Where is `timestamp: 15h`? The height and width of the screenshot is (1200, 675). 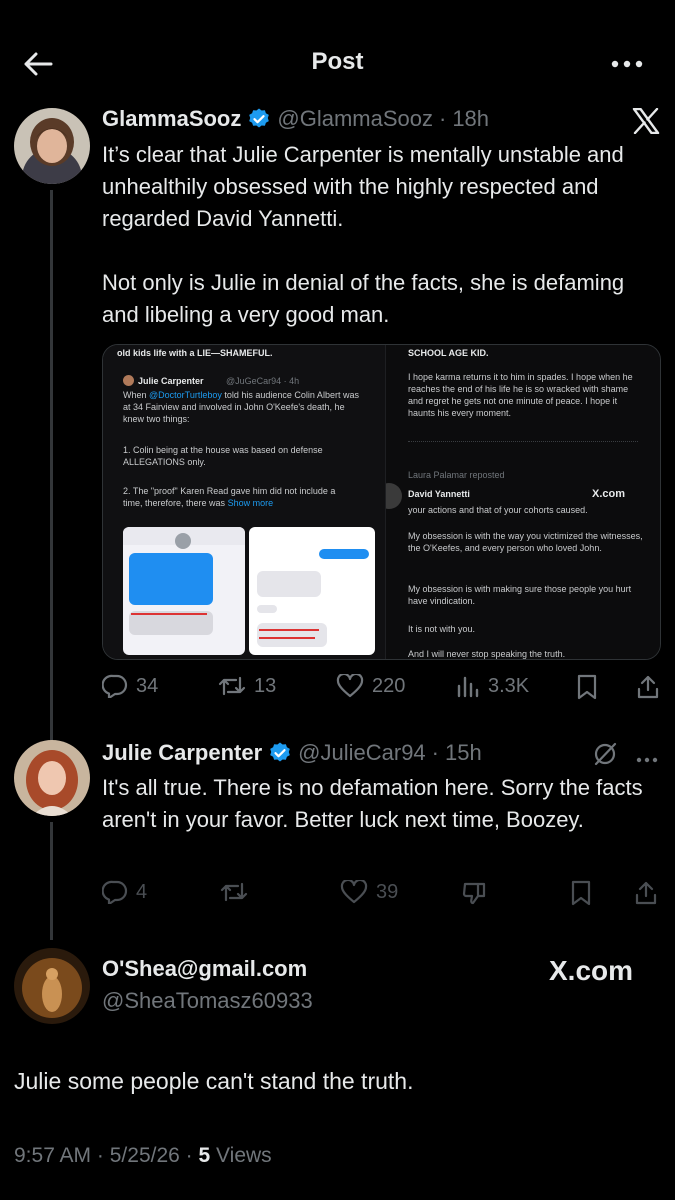 timestamp: 15h is located at coordinates (463, 753).